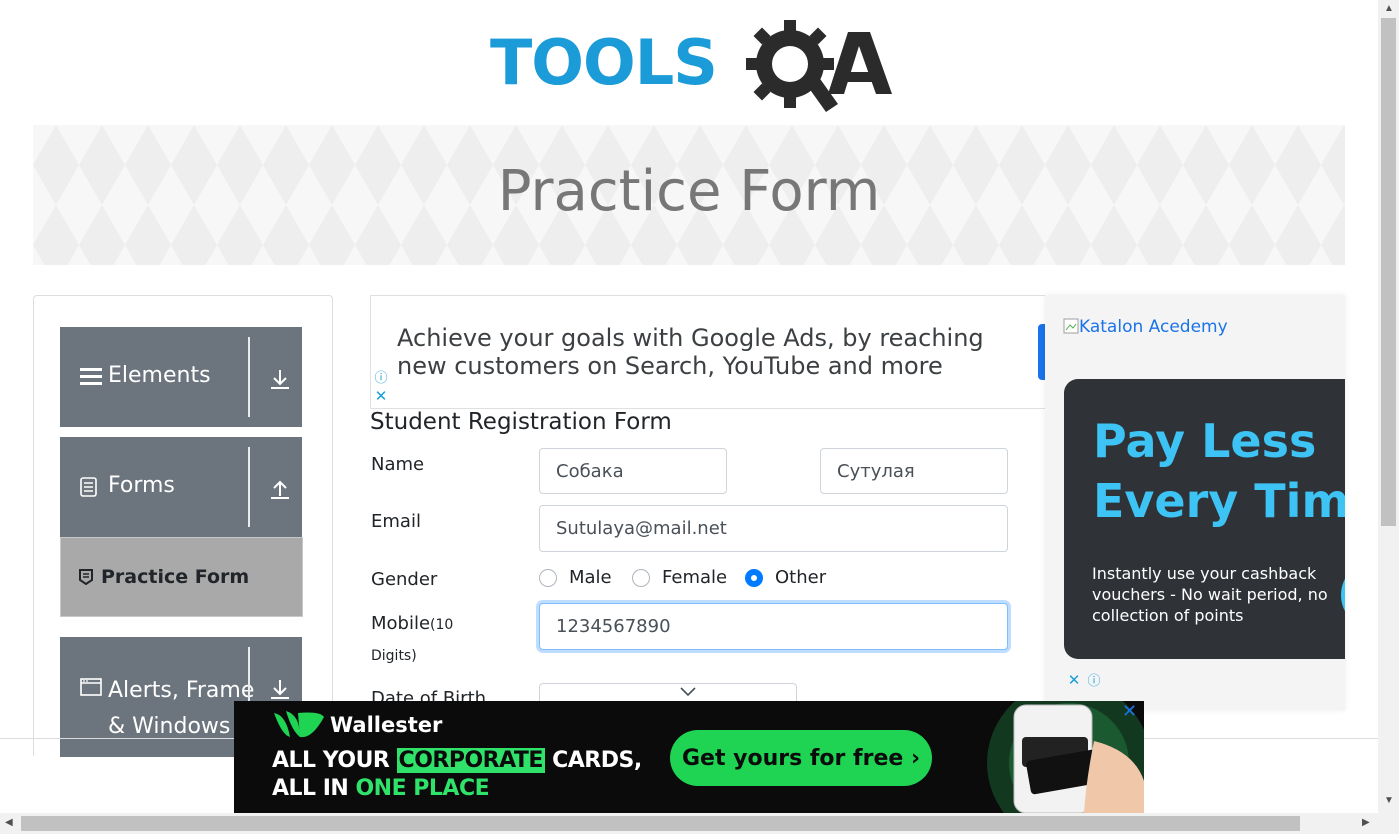 The width and height of the screenshot is (1399, 834). I want to click on gender-radio-male: Male, so click(575, 577).